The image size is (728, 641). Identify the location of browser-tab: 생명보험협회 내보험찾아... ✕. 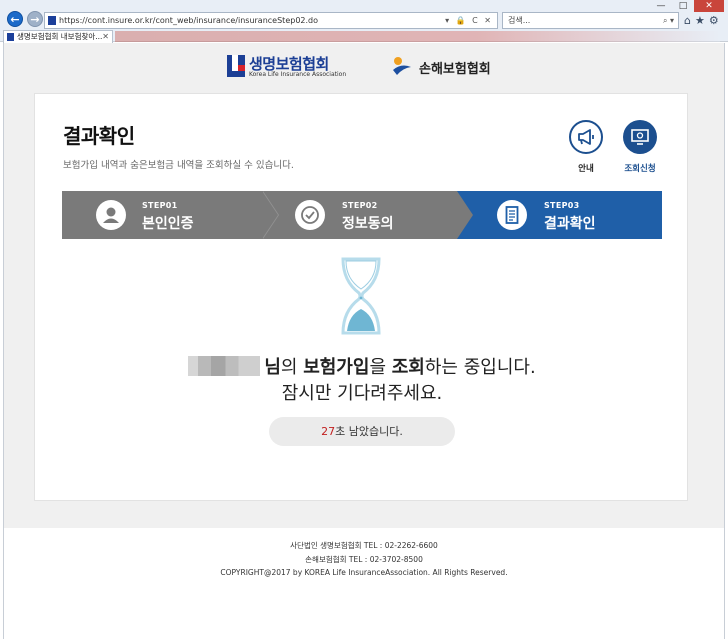
(58, 36).